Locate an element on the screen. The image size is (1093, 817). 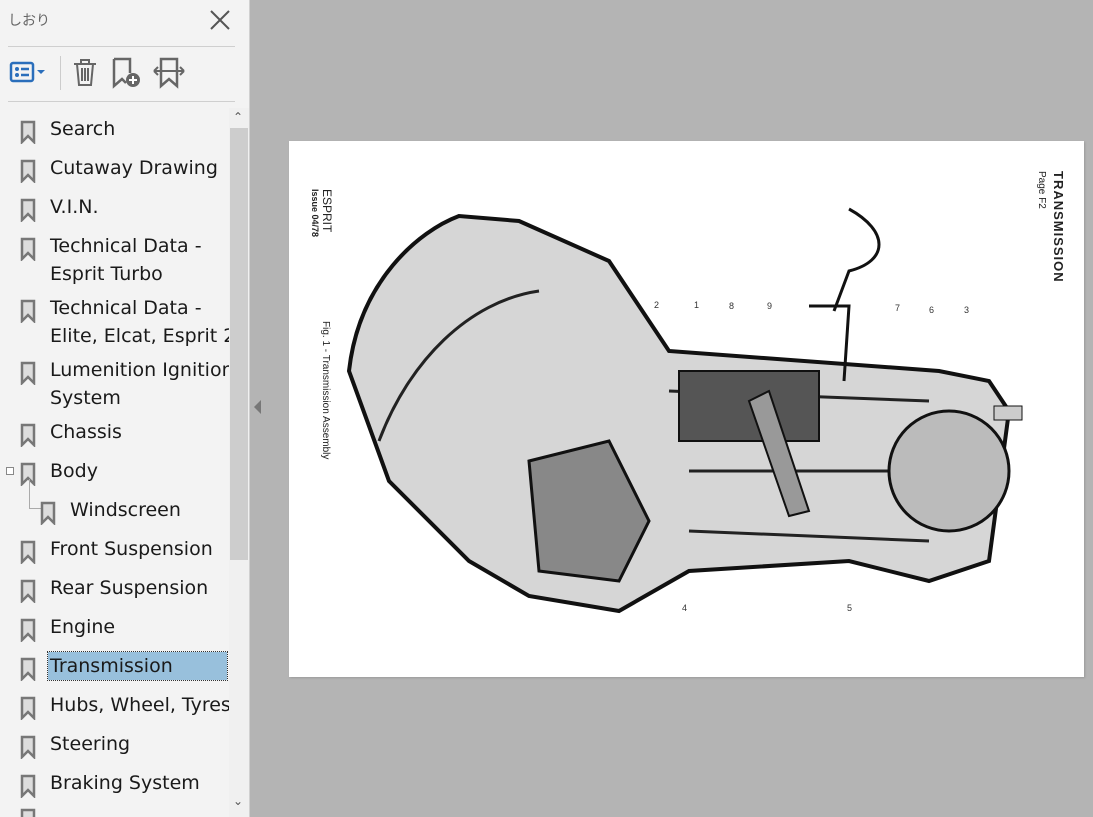
bookmark-label: Rear Suspension is located at coordinates (129, 588).